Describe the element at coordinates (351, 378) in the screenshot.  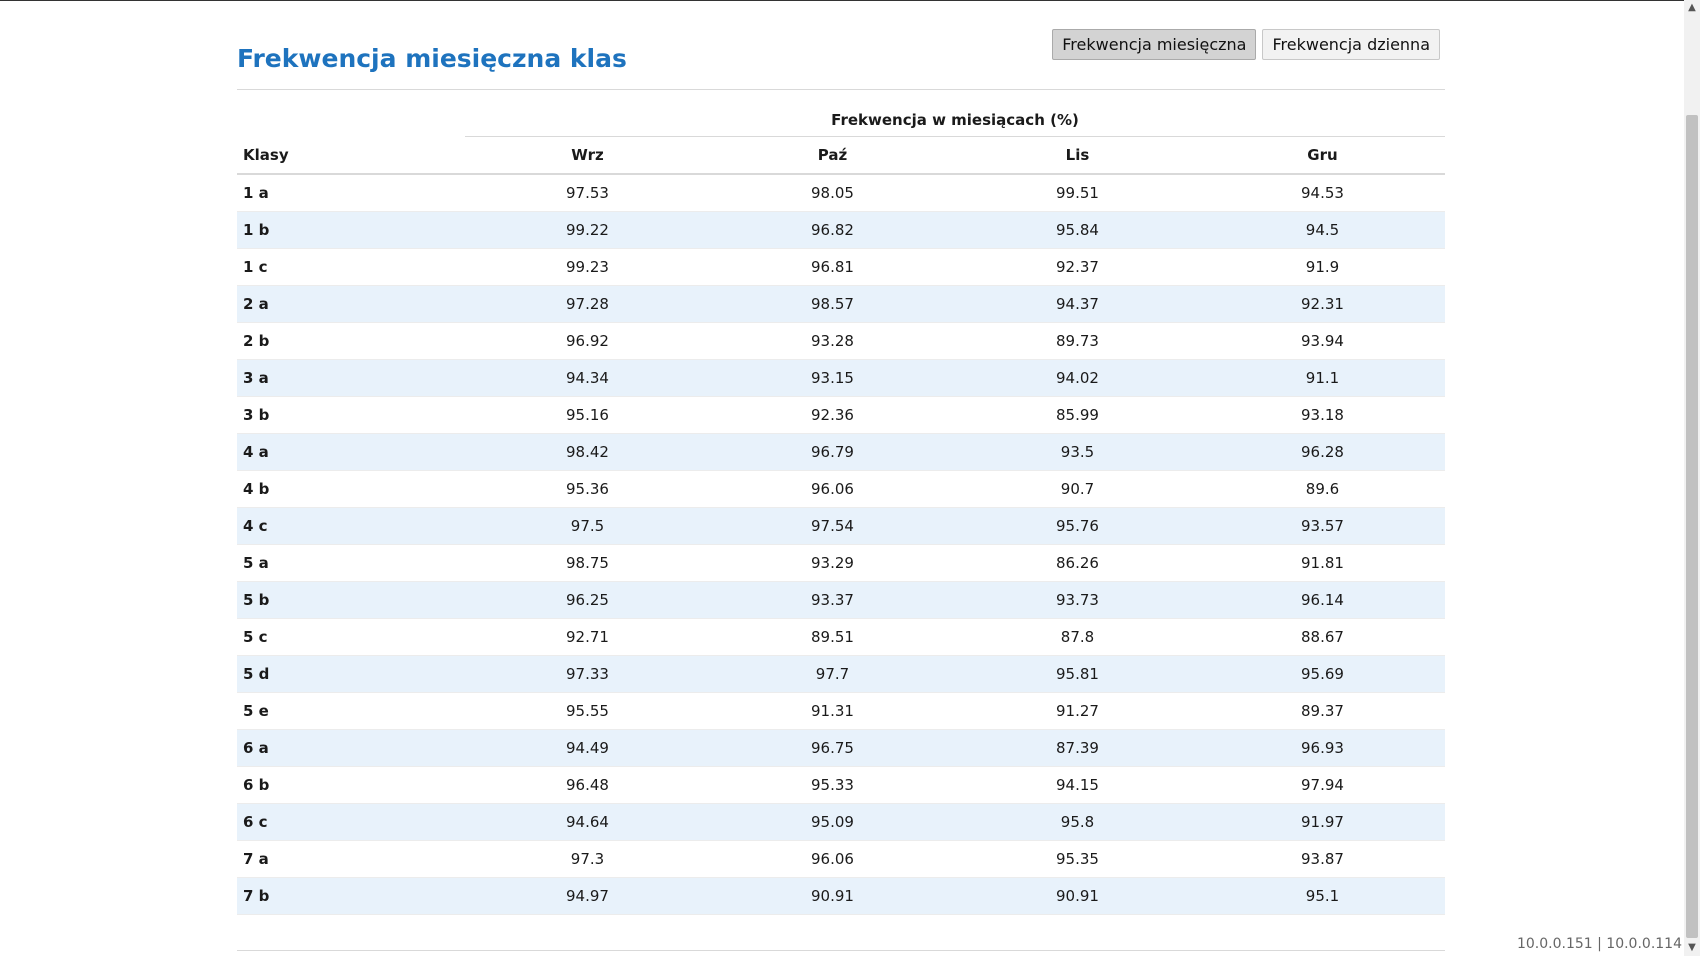
I see `class-name-cell: 3 a` at that location.